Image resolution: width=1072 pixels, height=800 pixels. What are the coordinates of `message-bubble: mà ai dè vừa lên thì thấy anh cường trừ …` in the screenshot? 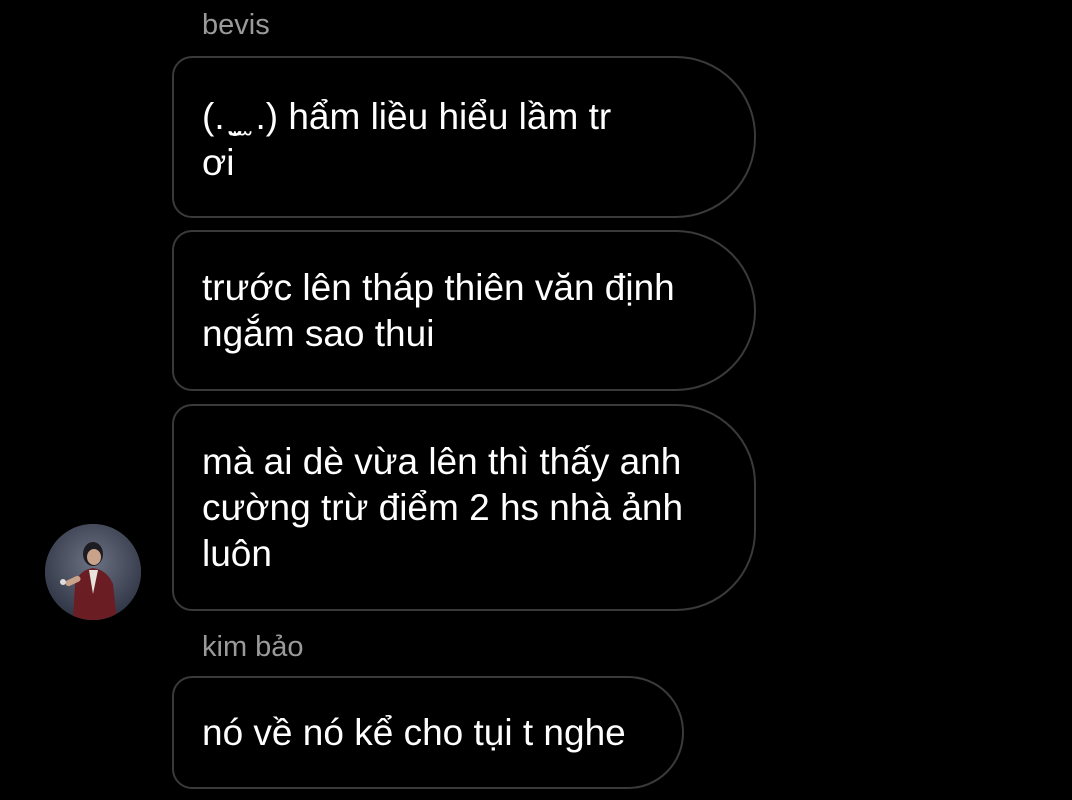 It's located at (464, 507).